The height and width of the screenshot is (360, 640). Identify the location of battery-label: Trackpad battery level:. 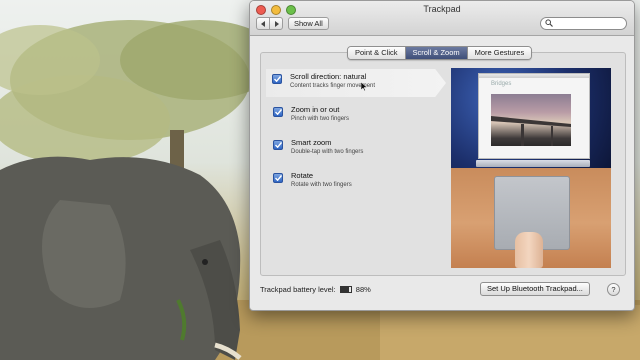
(298, 289).